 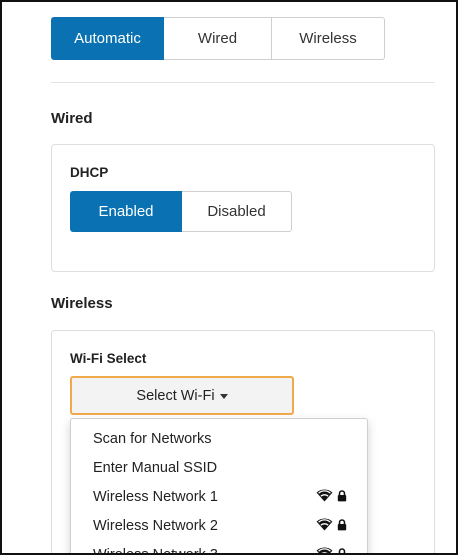 I want to click on menu-item-label: Wireless Network 1, so click(x=155, y=496).